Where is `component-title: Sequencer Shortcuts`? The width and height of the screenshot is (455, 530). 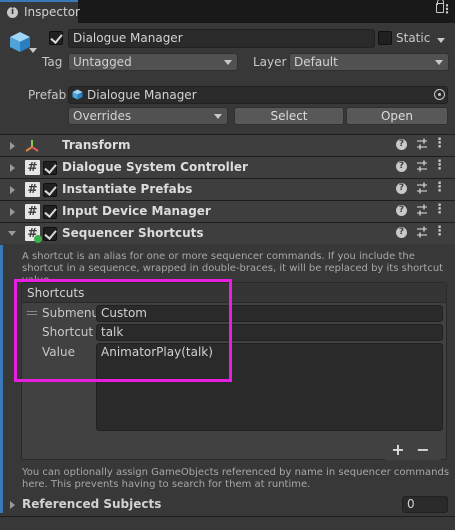 component-title: Sequencer Shortcuts is located at coordinates (133, 233).